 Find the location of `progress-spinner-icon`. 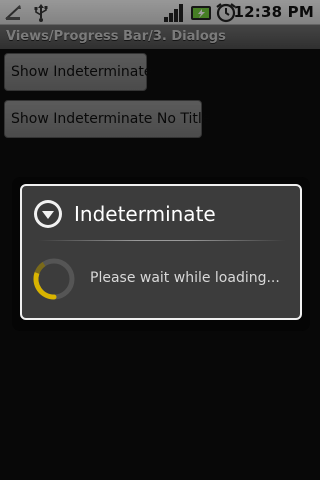

progress-spinner-icon is located at coordinates (54, 279).